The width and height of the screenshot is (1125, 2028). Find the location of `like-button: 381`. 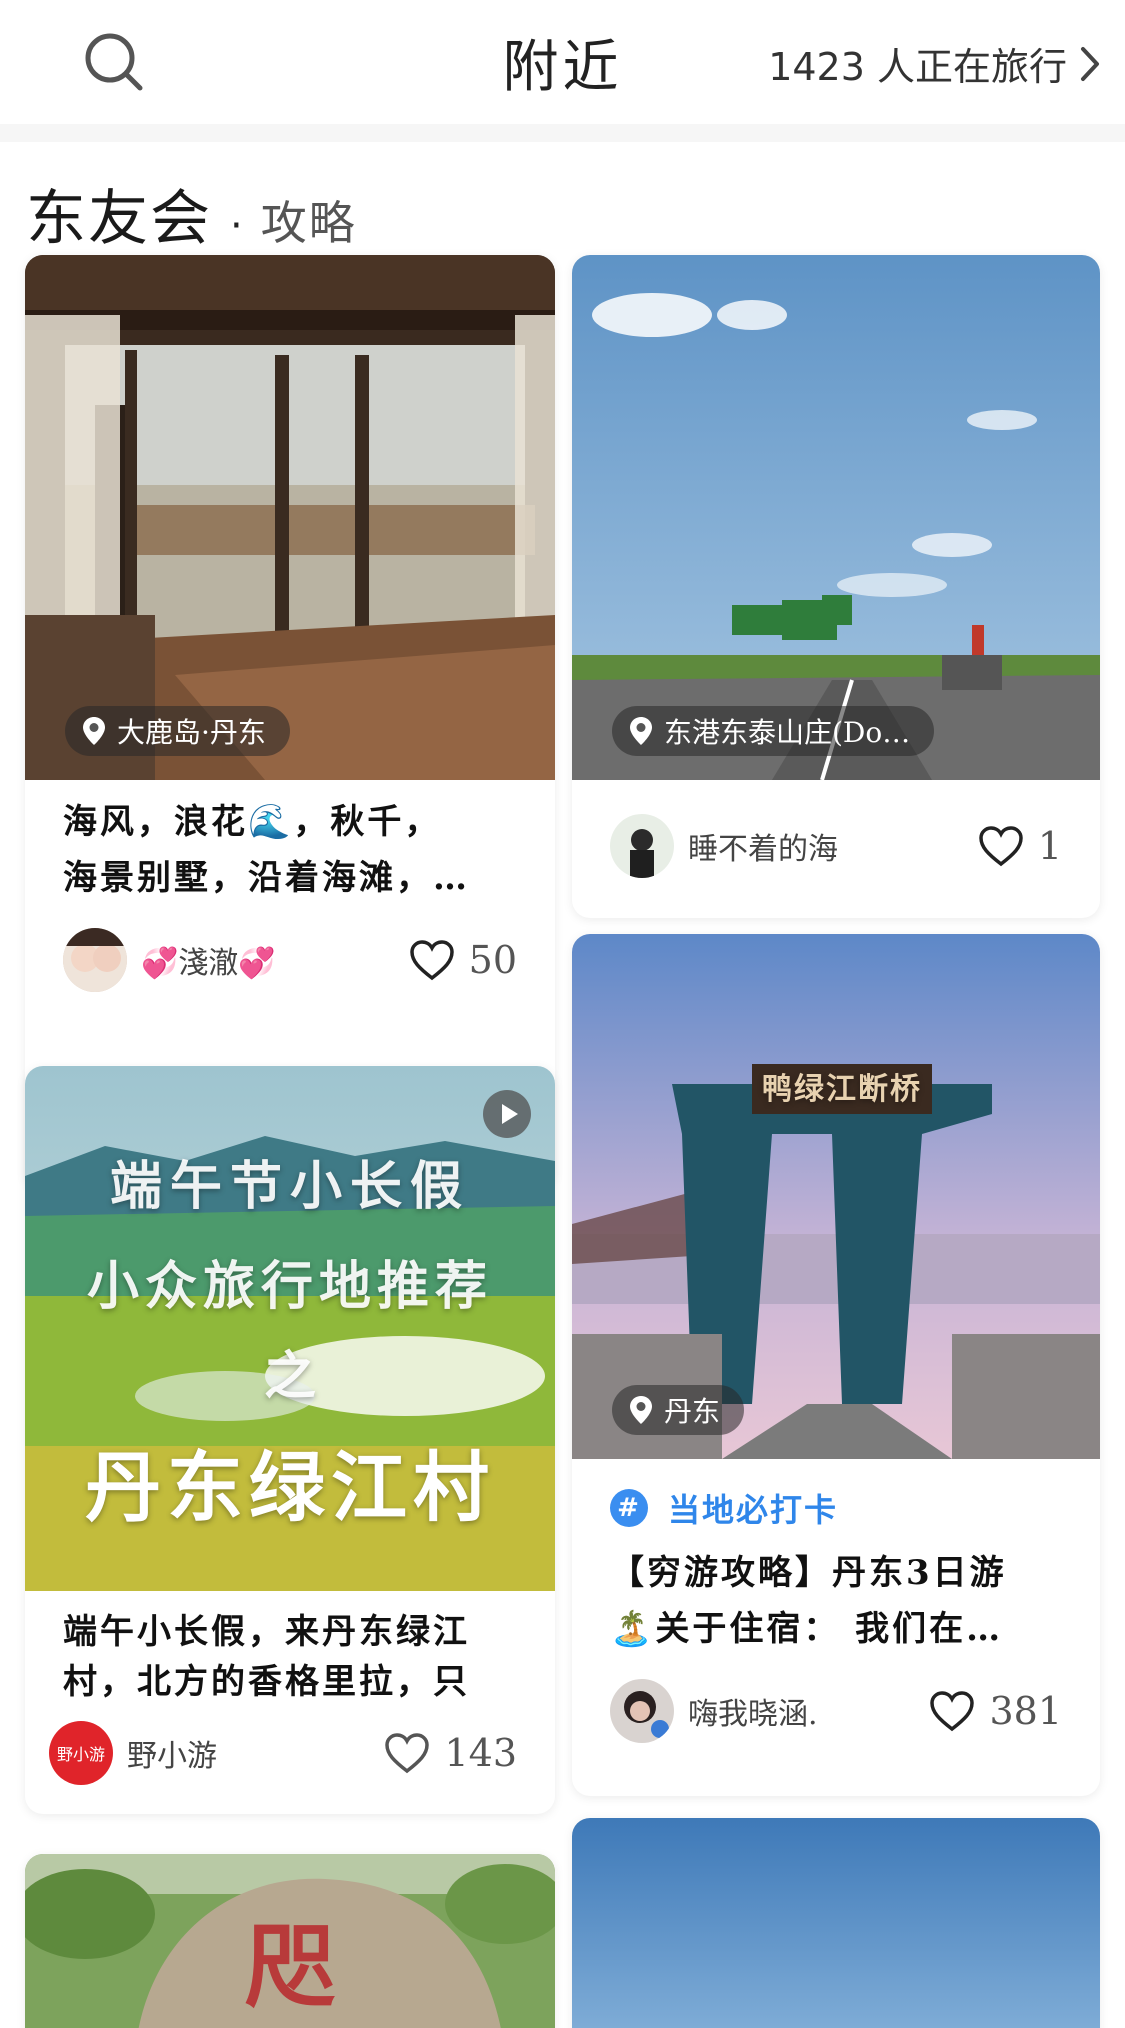

like-button: 381 is located at coordinates (995, 1711).